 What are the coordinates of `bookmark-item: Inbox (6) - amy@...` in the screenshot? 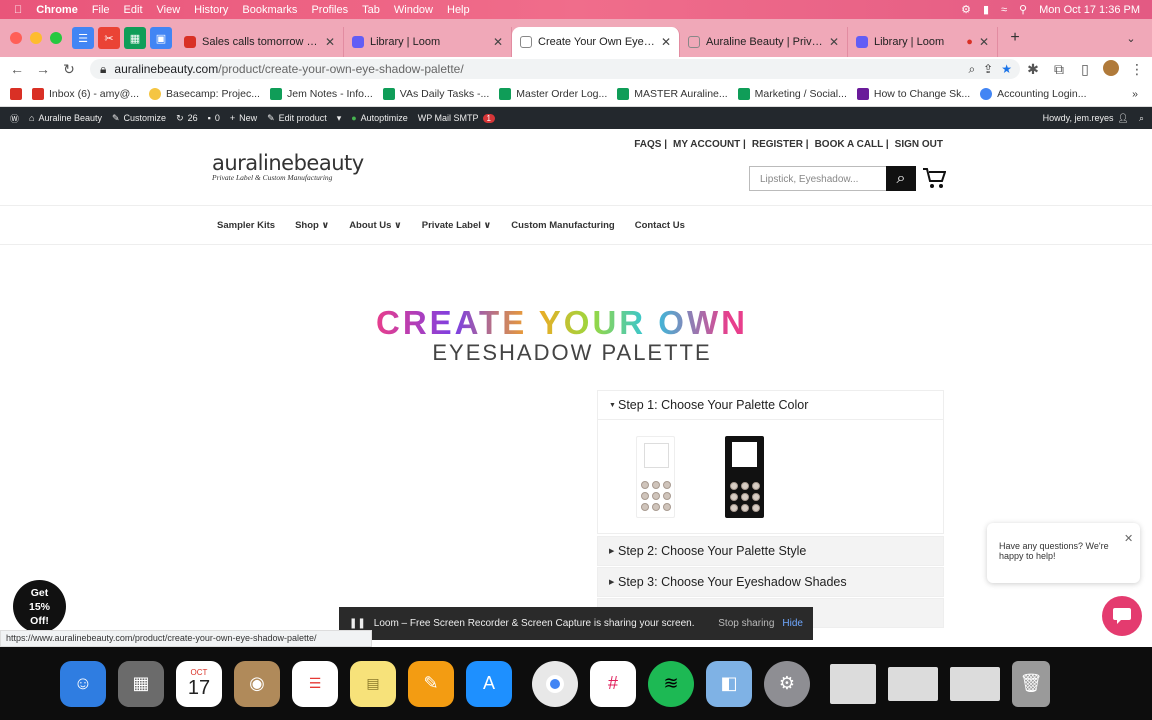 It's located at (85, 93).